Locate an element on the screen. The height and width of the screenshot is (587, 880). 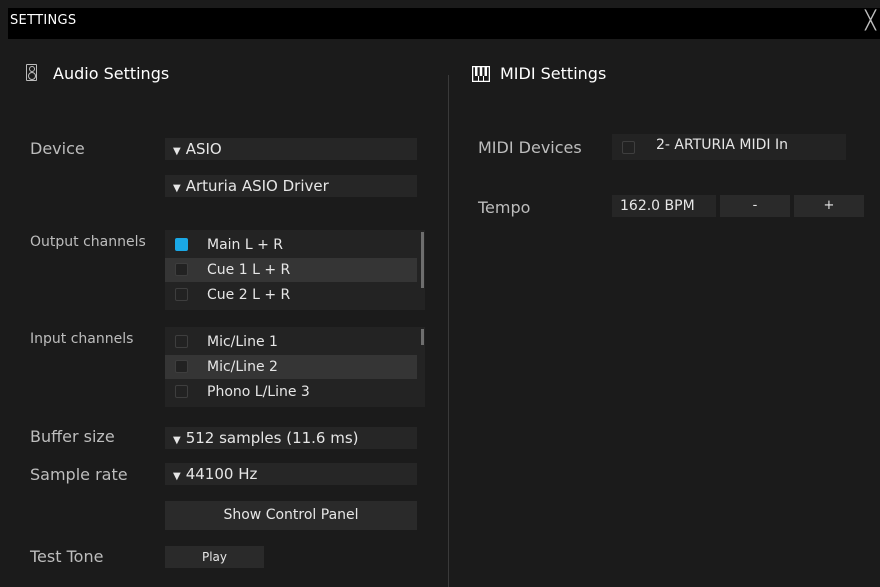
device-label: Device is located at coordinates (57, 148).